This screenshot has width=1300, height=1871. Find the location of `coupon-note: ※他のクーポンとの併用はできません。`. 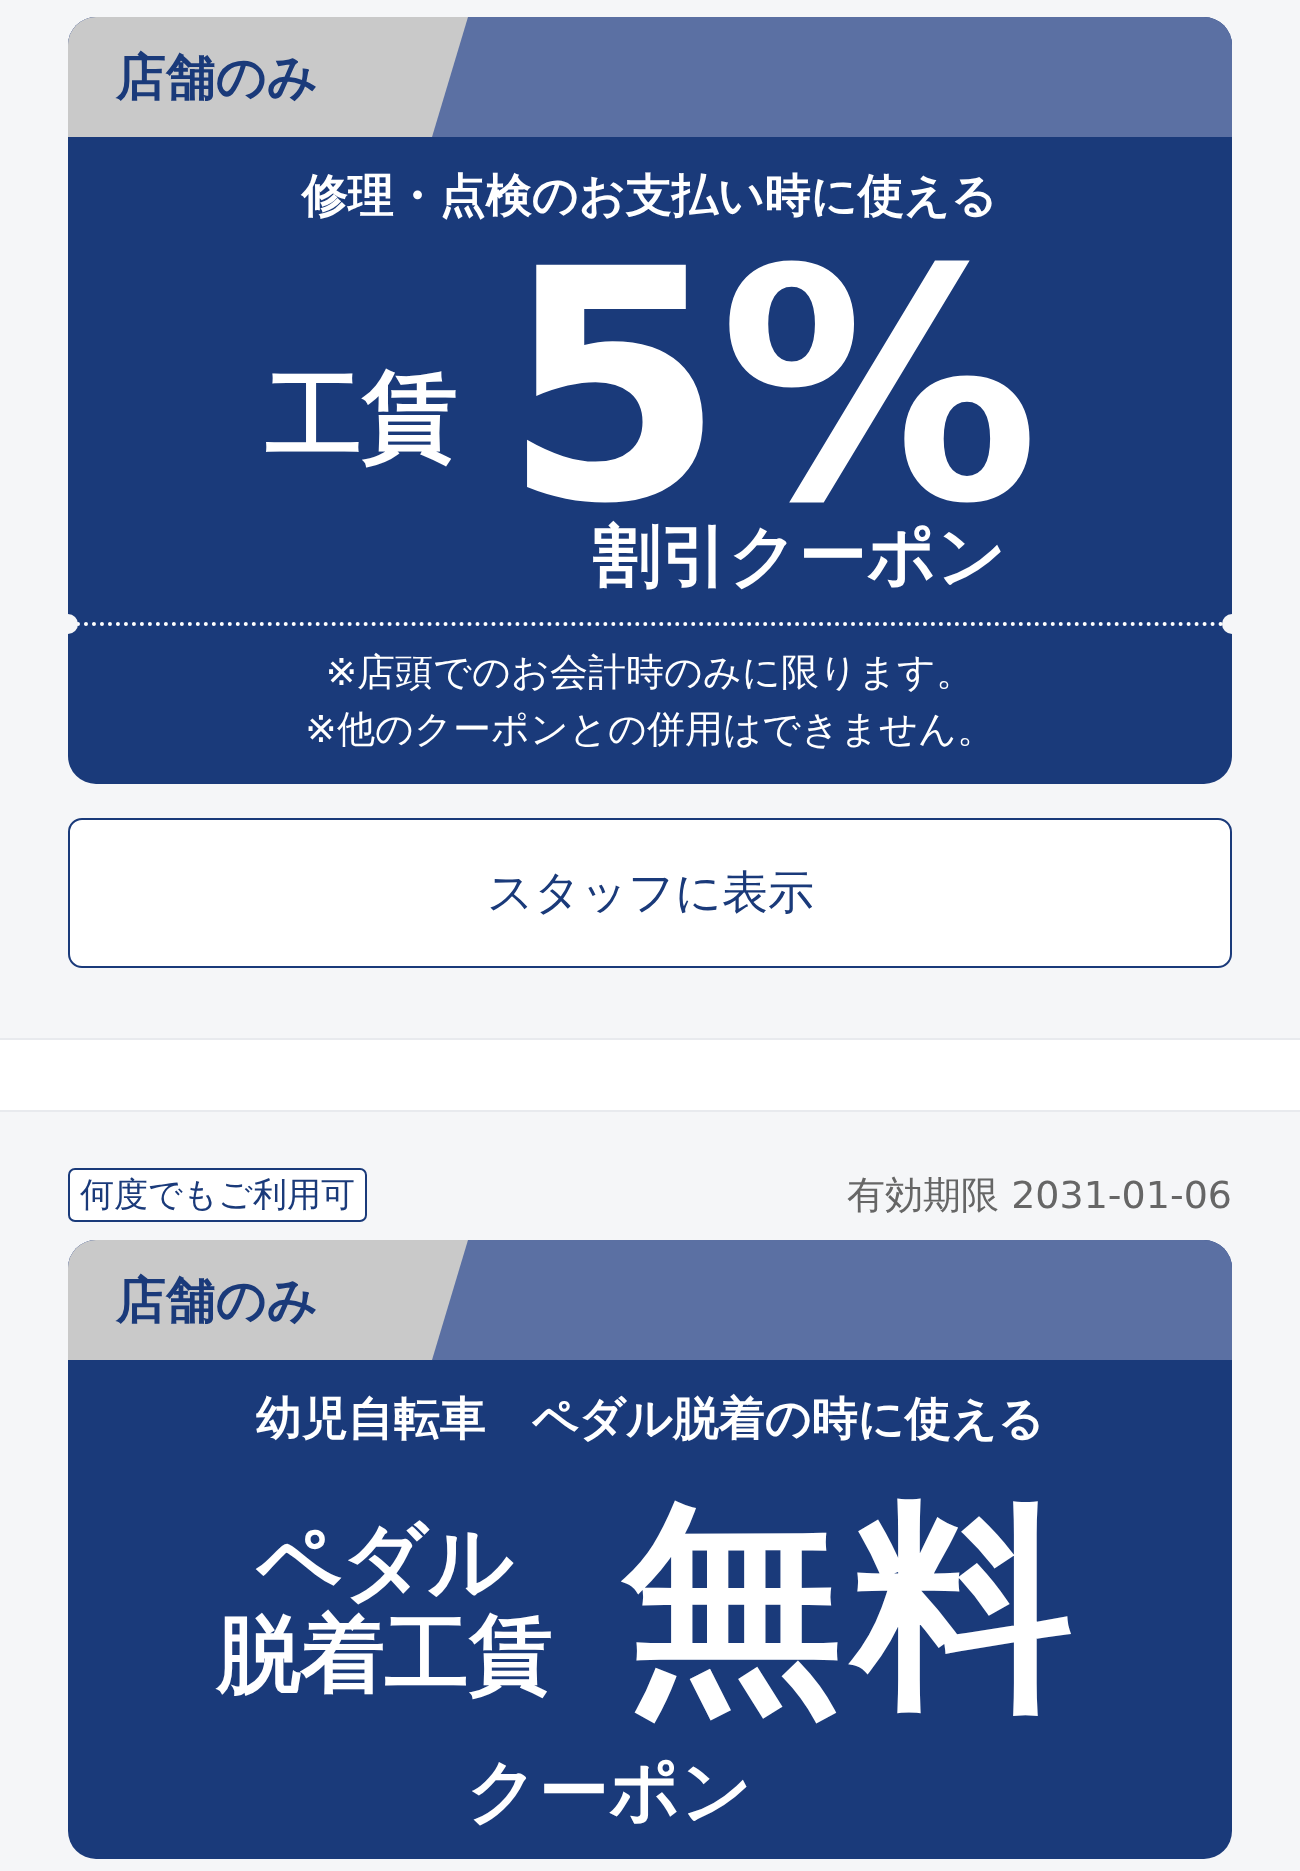

coupon-note: ※他のクーポンとの併用はできません。 is located at coordinates (650, 729).